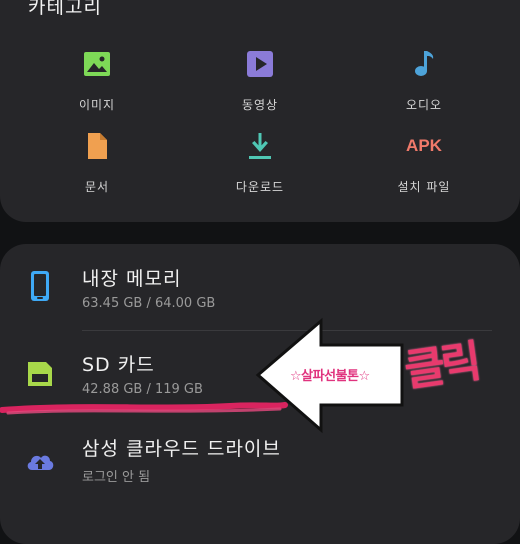  Describe the element at coordinates (441, 366) in the screenshot. I see `annotation-click-text: 클릭` at that location.